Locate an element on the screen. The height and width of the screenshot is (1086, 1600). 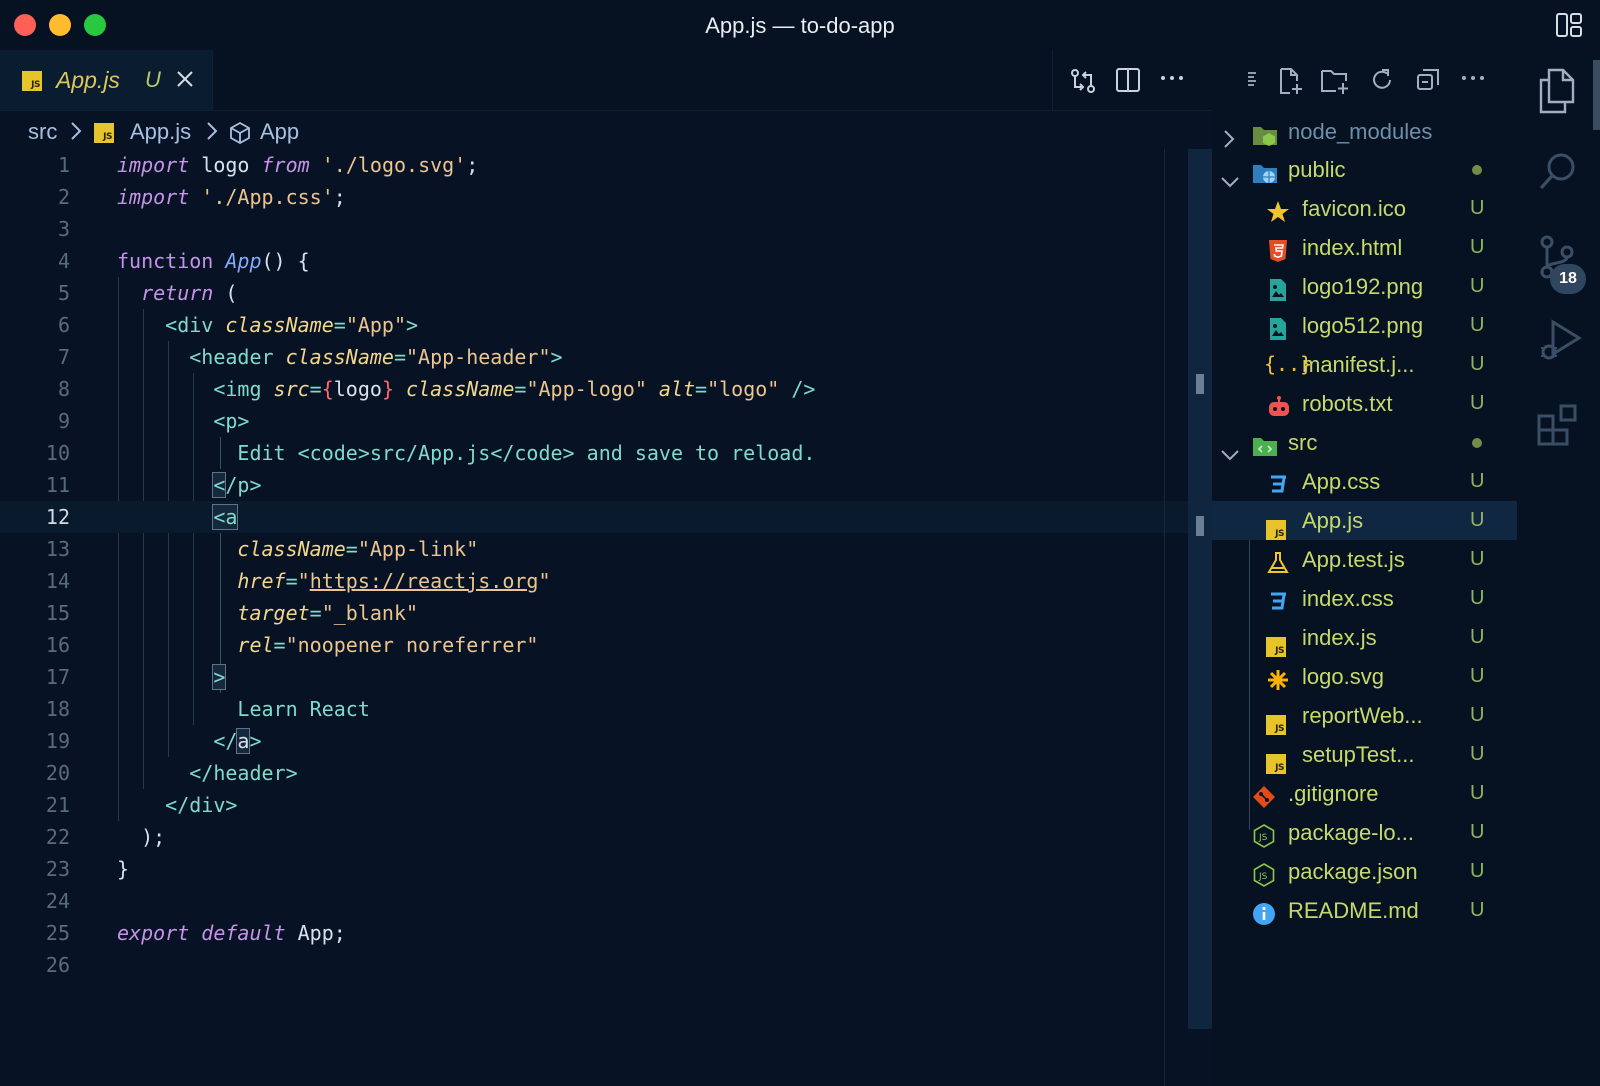
token: <div is located at coordinates (189, 325).